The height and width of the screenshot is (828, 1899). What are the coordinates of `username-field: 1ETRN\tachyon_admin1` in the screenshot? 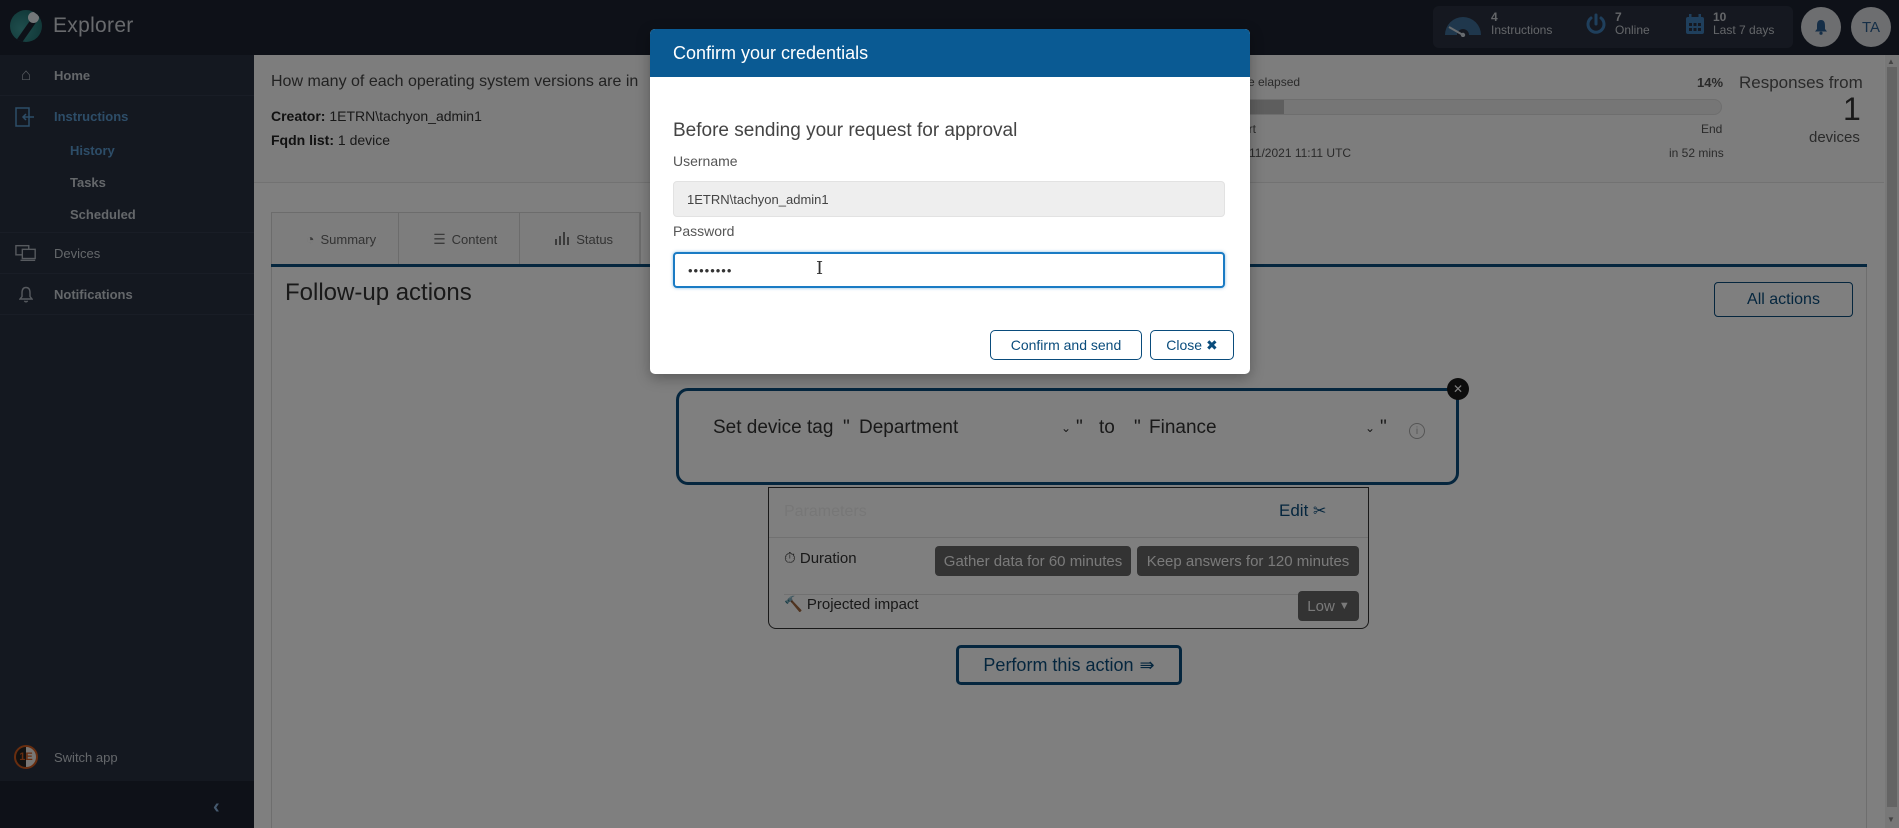 It's located at (949, 199).